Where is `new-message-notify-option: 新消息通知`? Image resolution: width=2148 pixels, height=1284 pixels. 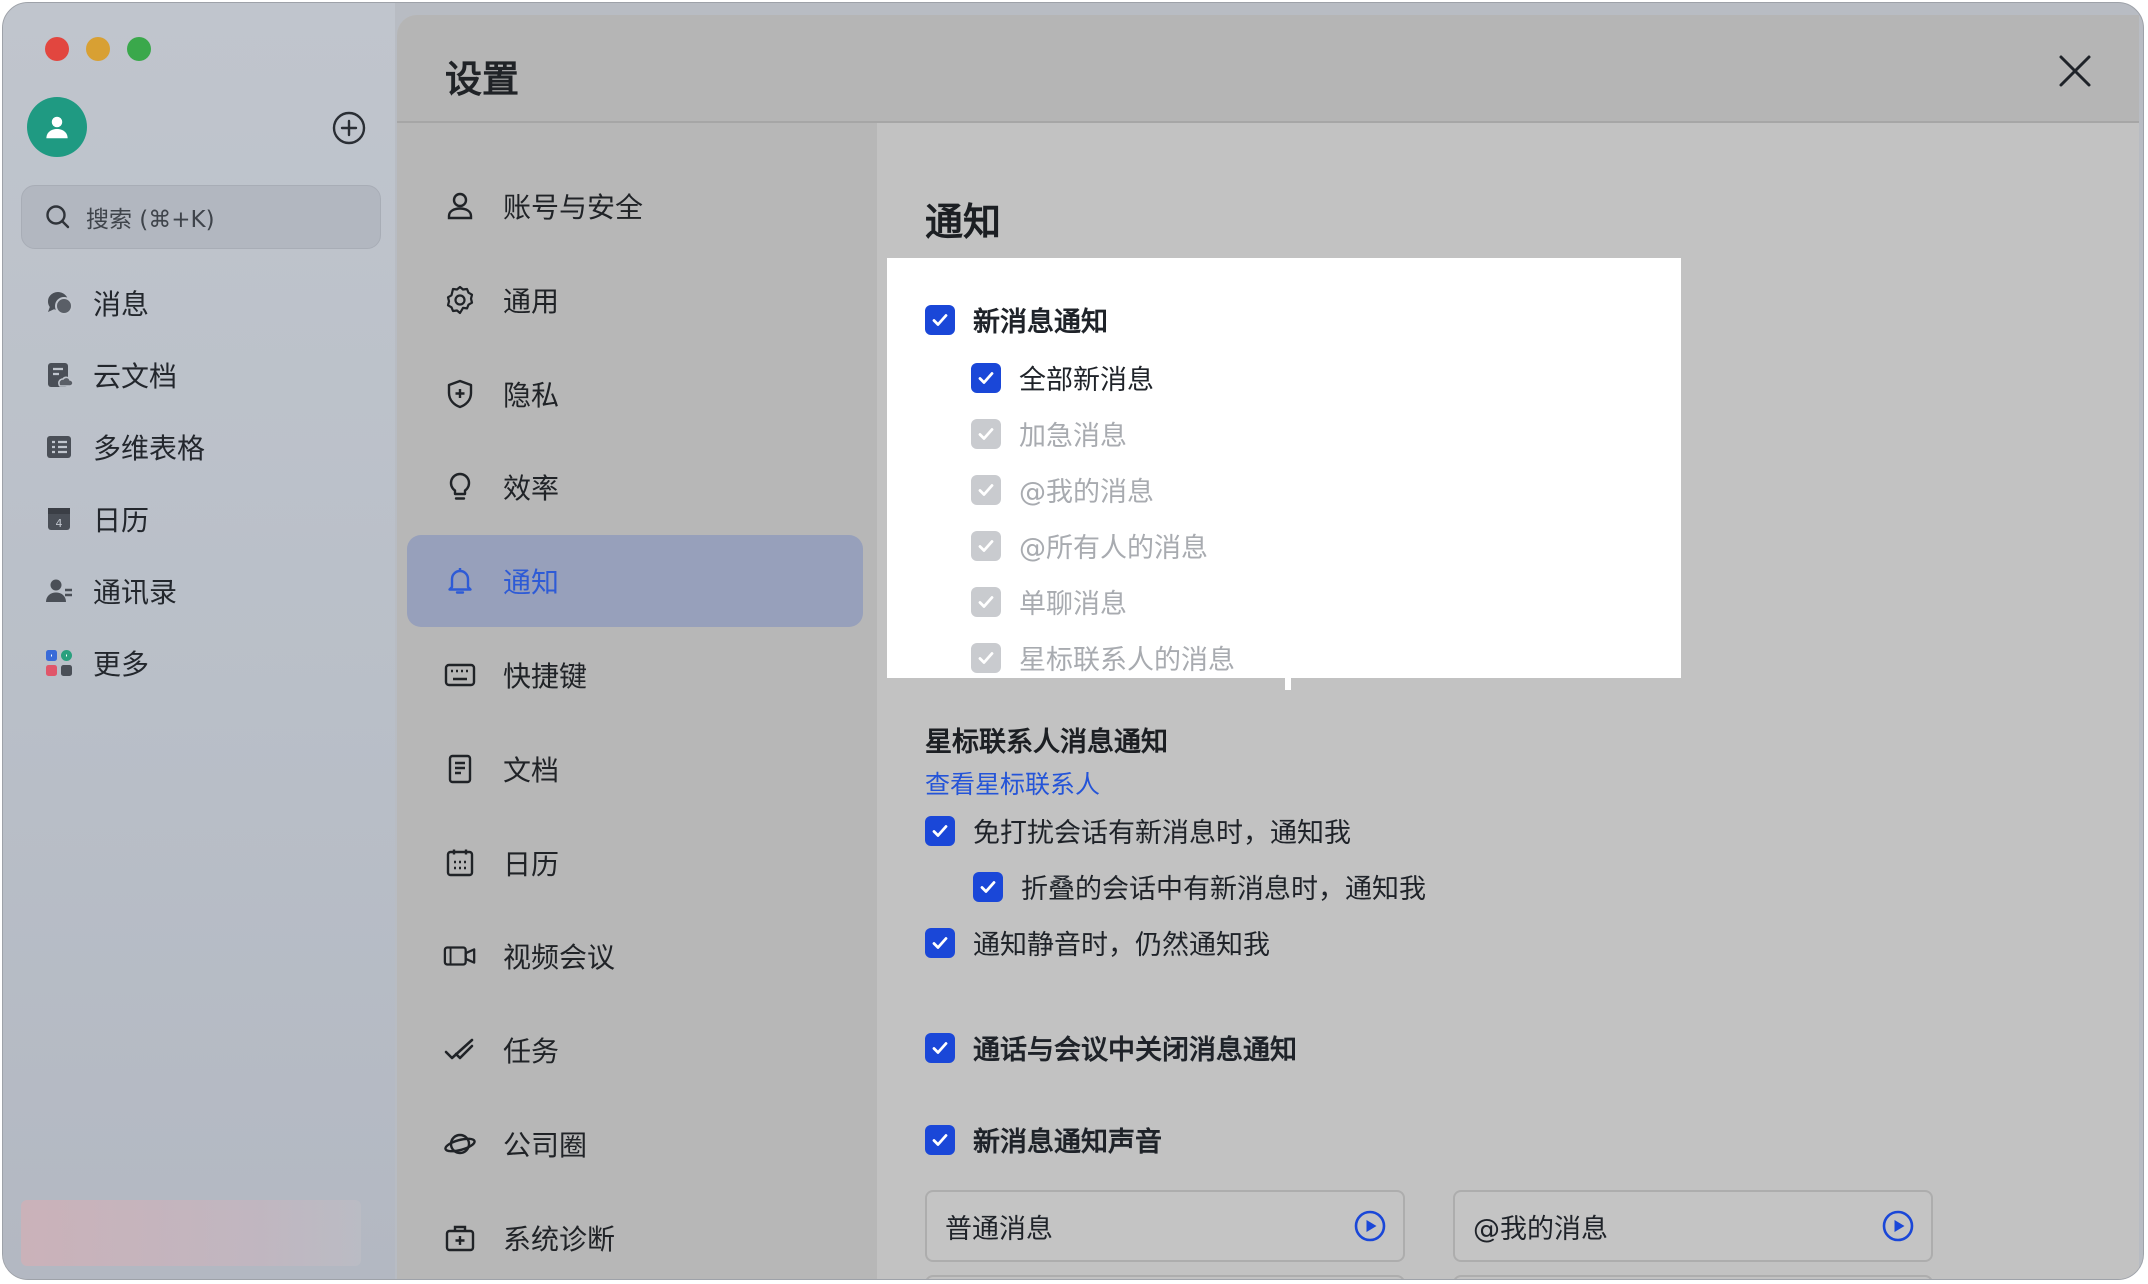 new-message-notify-option: 新消息通知 is located at coordinates (1016, 319).